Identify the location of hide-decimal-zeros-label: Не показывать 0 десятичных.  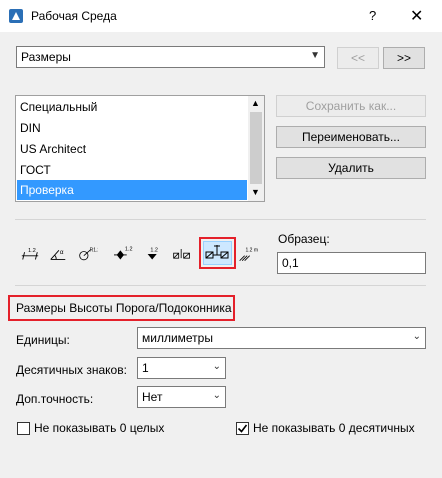
(334, 428).